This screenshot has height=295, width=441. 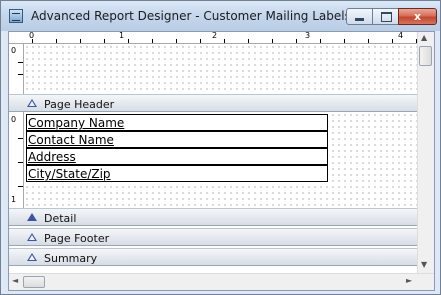 I want to click on detail-ruler: 0 1, so click(x=16, y=160).